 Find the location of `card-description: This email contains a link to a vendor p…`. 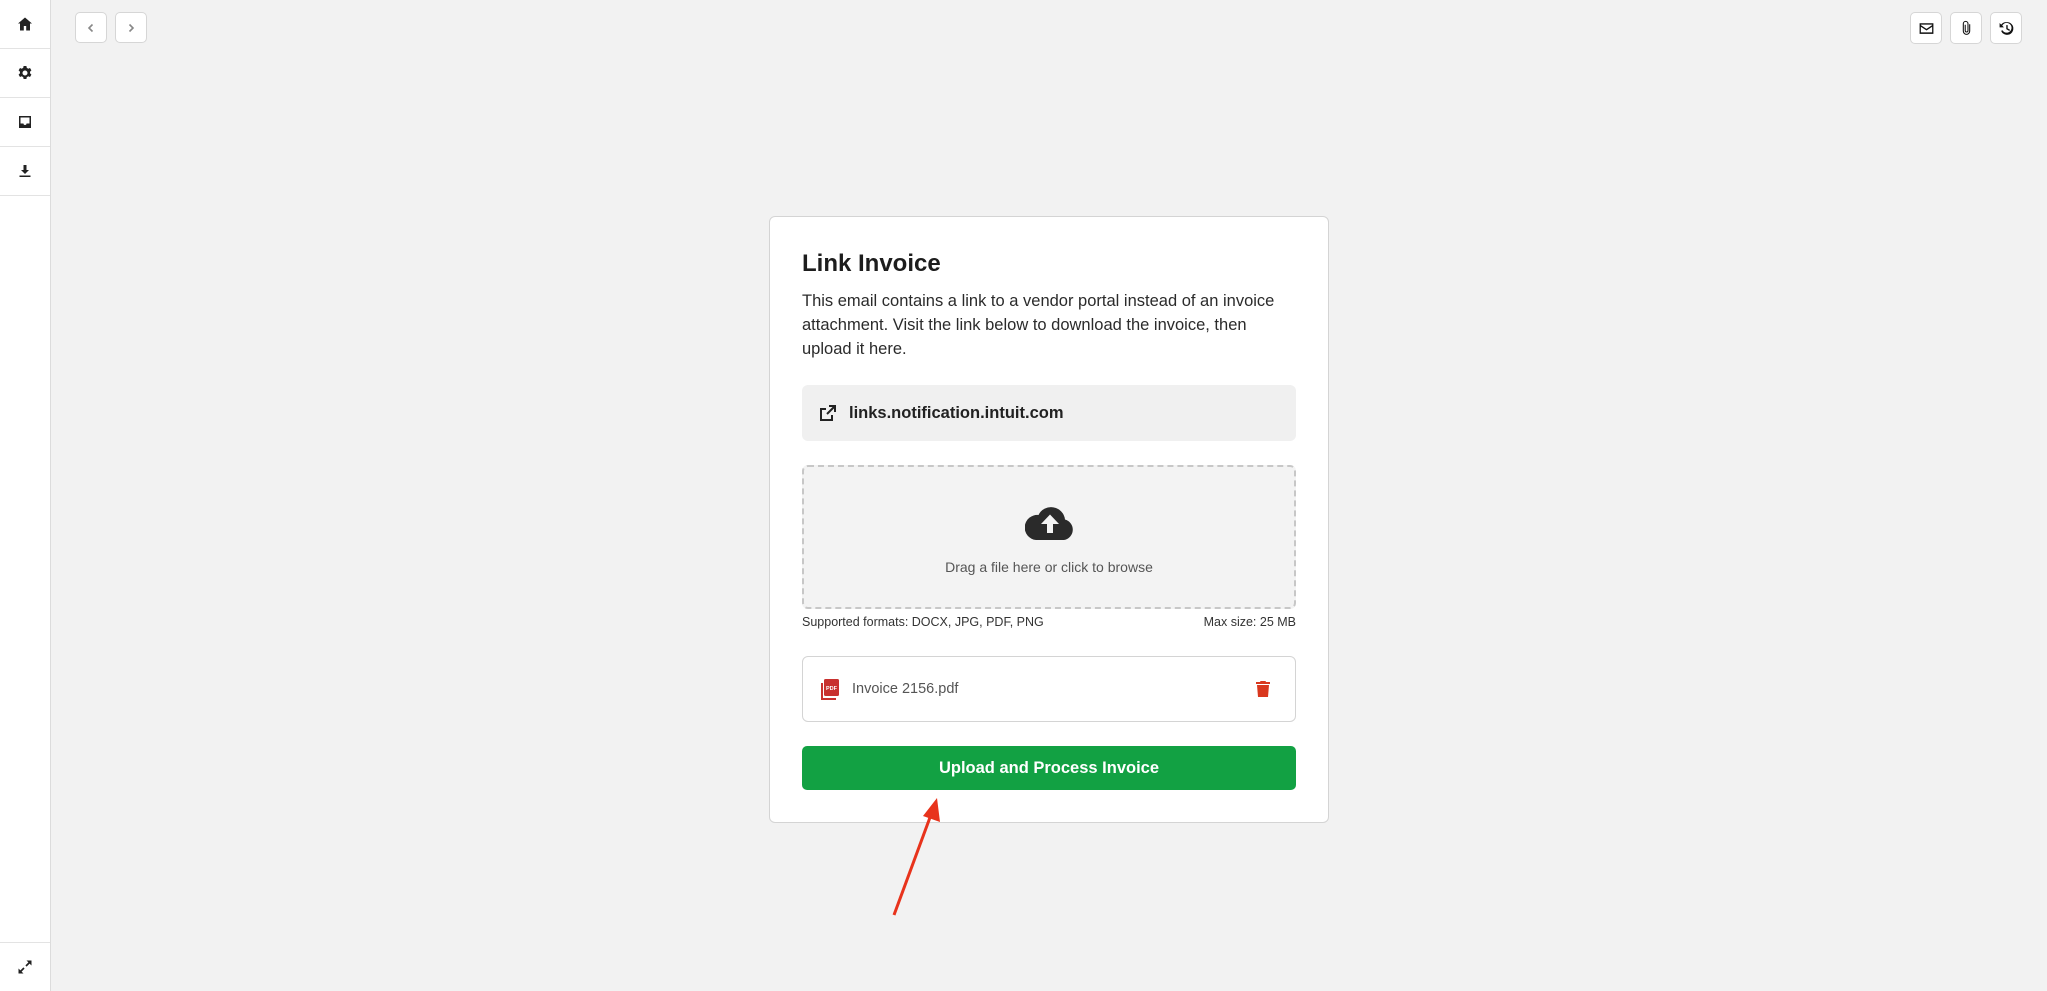

card-description: This email contains a link to a vendor p… is located at coordinates (1038, 325).